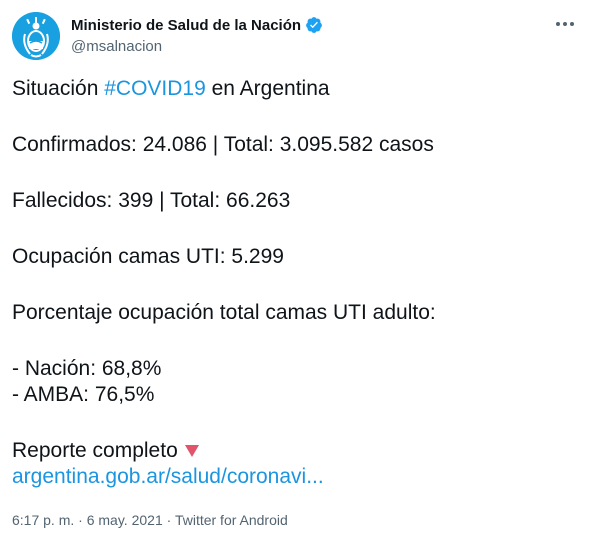 The image size is (591, 541). I want to click on display-name-row: Ministerio de Salud de la Nación, so click(197, 25).